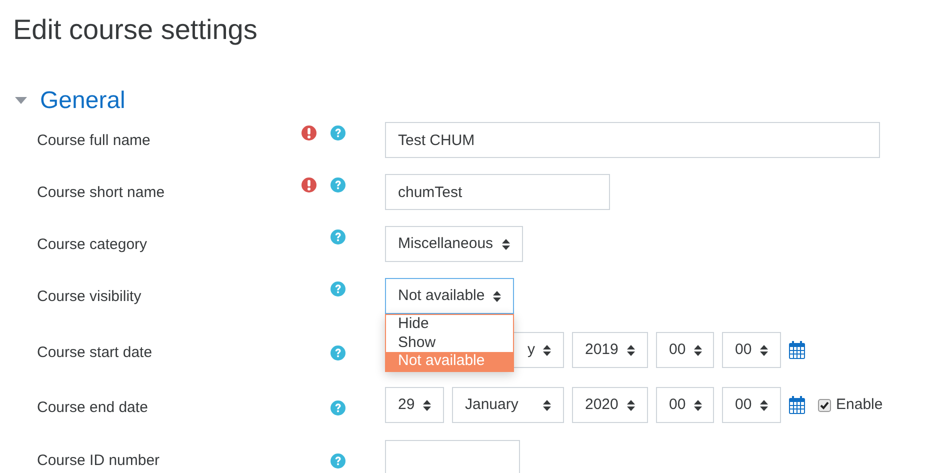  I want to click on page-title: Edit course settings, so click(135, 30).